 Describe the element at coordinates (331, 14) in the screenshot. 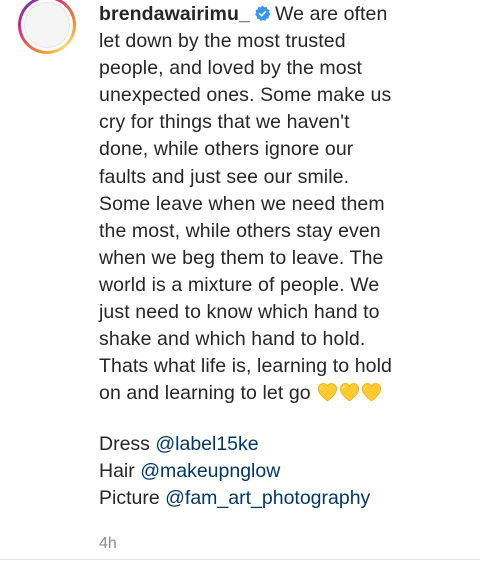

I see `caption-text-start: We are often` at that location.